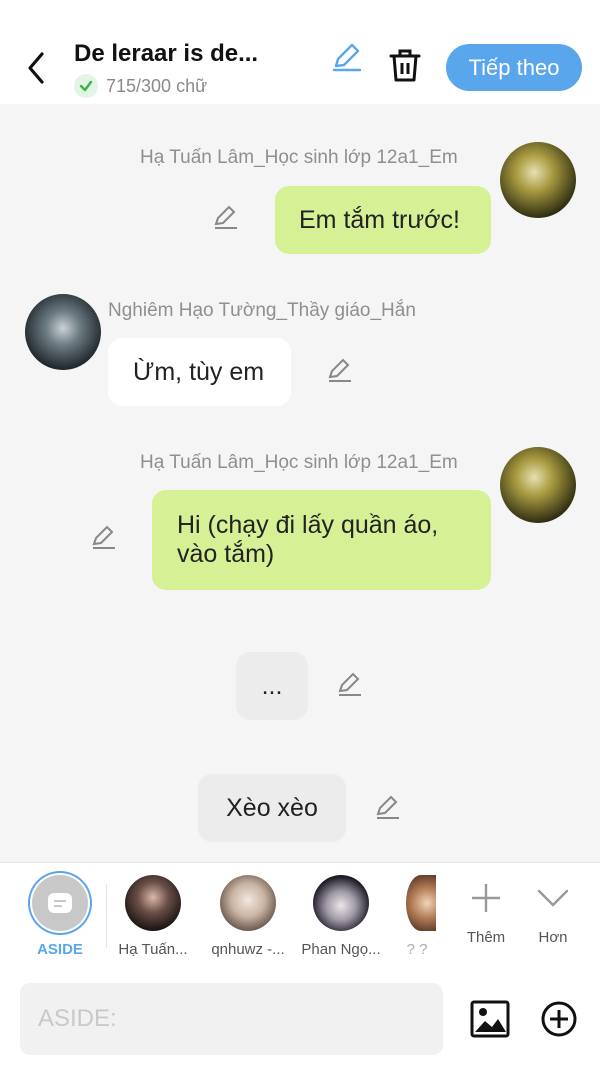  What do you see at coordinates (60, 949) in the screenshot?
I see `character-label: ASIDE` at bounding box center [60, 949].